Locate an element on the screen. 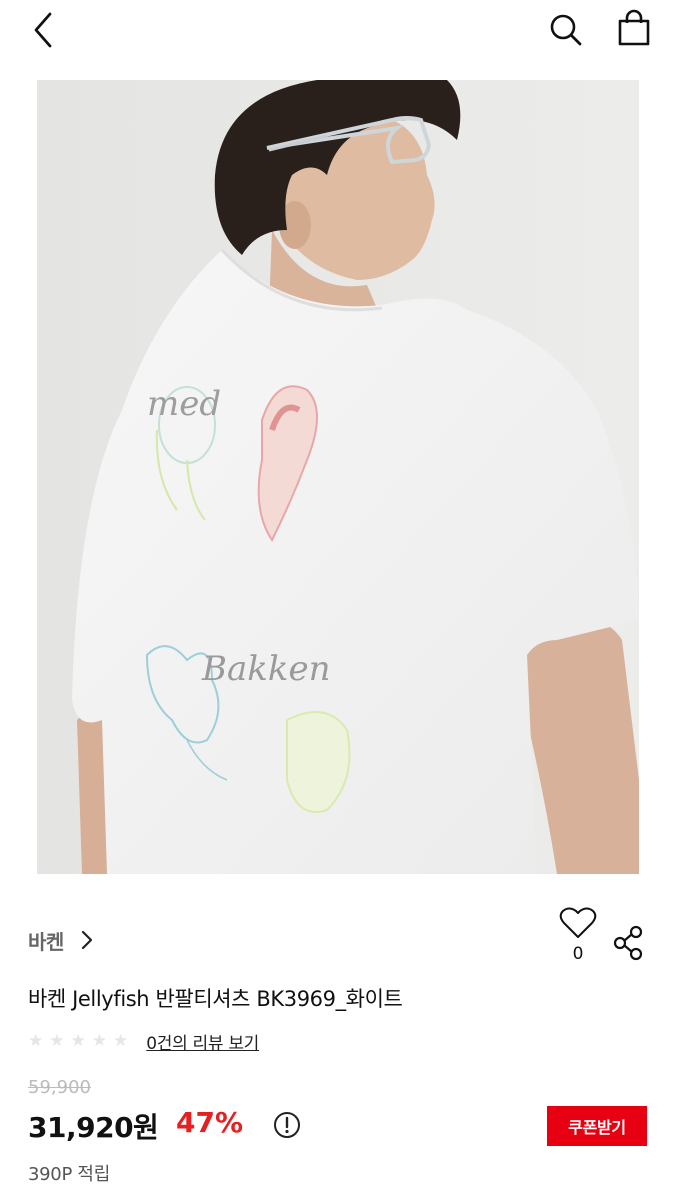 This screenshot has width=675, height=1200. sale-price: 31,920원 is located at coordinates (93, 1127).